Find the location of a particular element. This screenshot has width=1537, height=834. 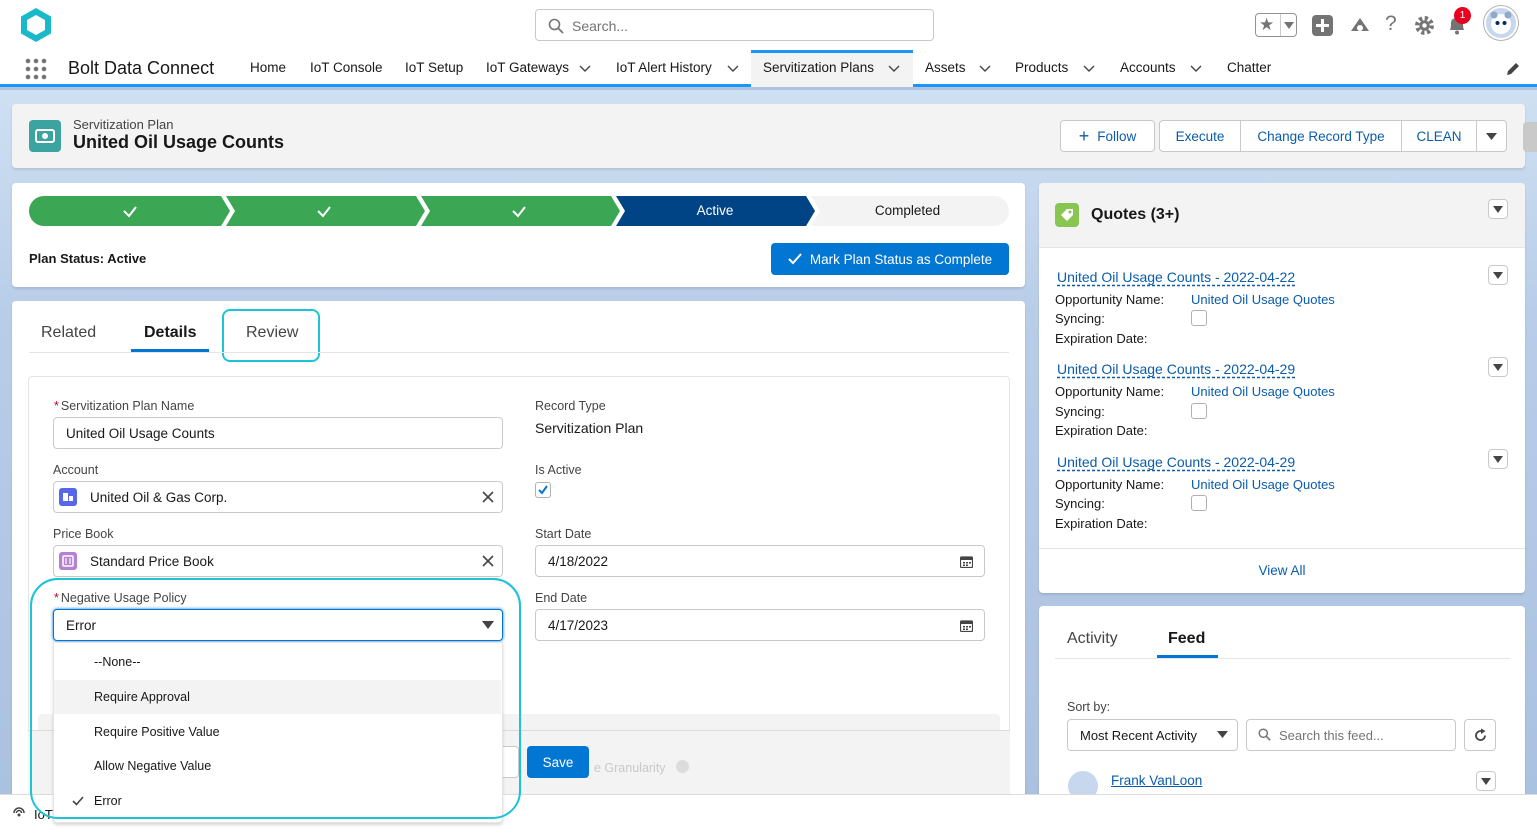

clear-account-icon is located at coordinates (488, 497).